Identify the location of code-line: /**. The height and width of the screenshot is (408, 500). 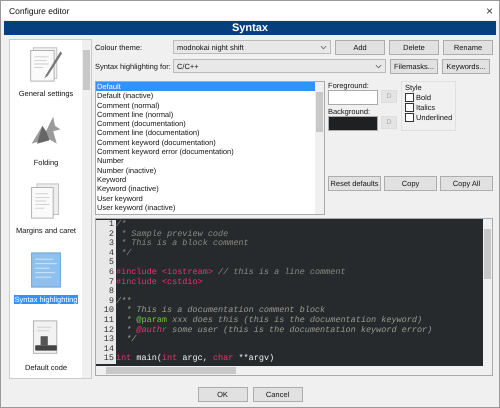
(124, 301).